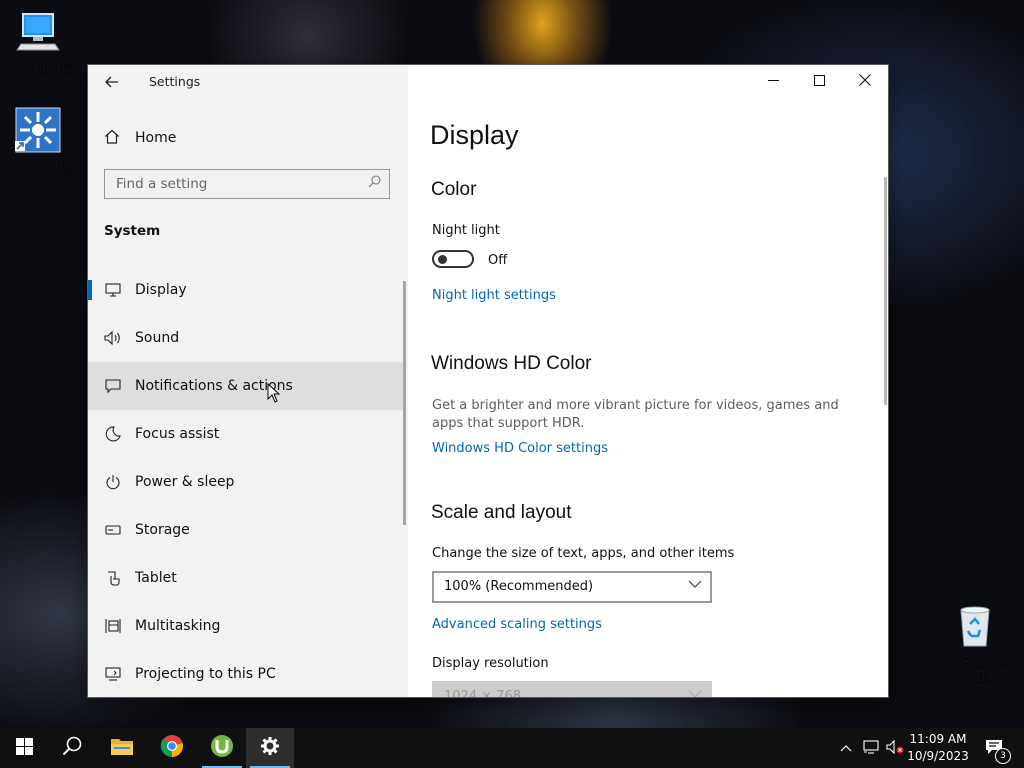 The image size is (1024, 768). What do you see at coordinates (205, 674) in the screenshot?
I see `nav-item-label: Projecting to this PC` at bounding box center [205, 674].